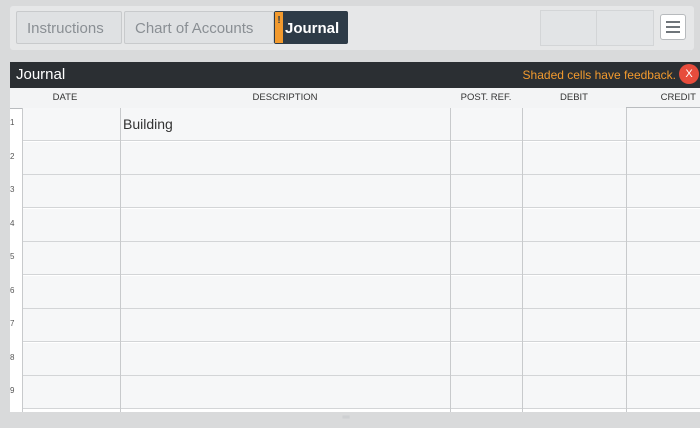 This screenshot has width=700, height=428. I want to click on menu-button, so click(673, 27).